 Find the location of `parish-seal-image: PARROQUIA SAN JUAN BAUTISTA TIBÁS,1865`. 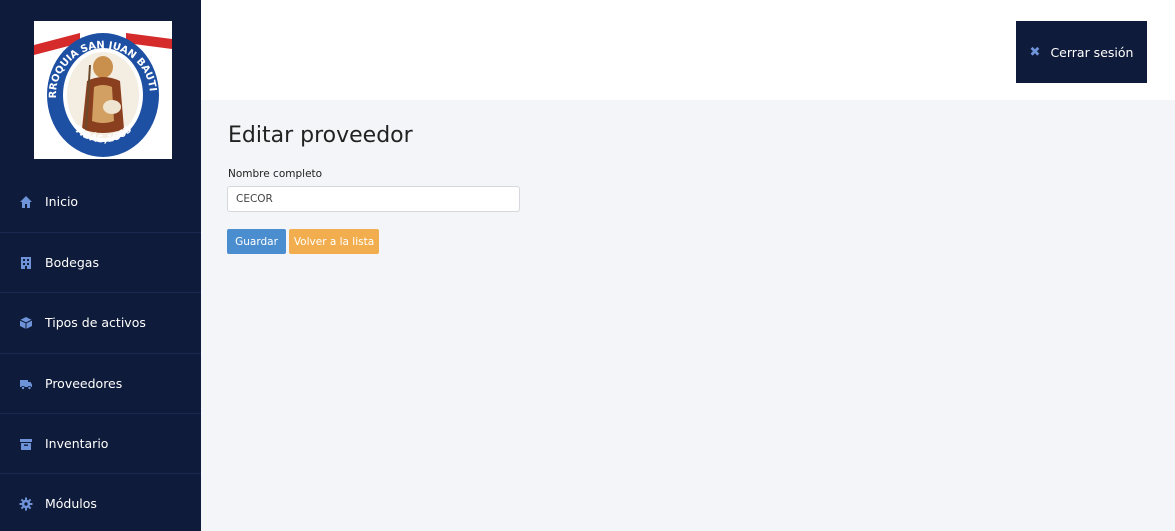

parish-seal-image: PARROQUIA SAN JUAN BAUTISTA TIBÁS,1865 is located at coordinates (103, 89).